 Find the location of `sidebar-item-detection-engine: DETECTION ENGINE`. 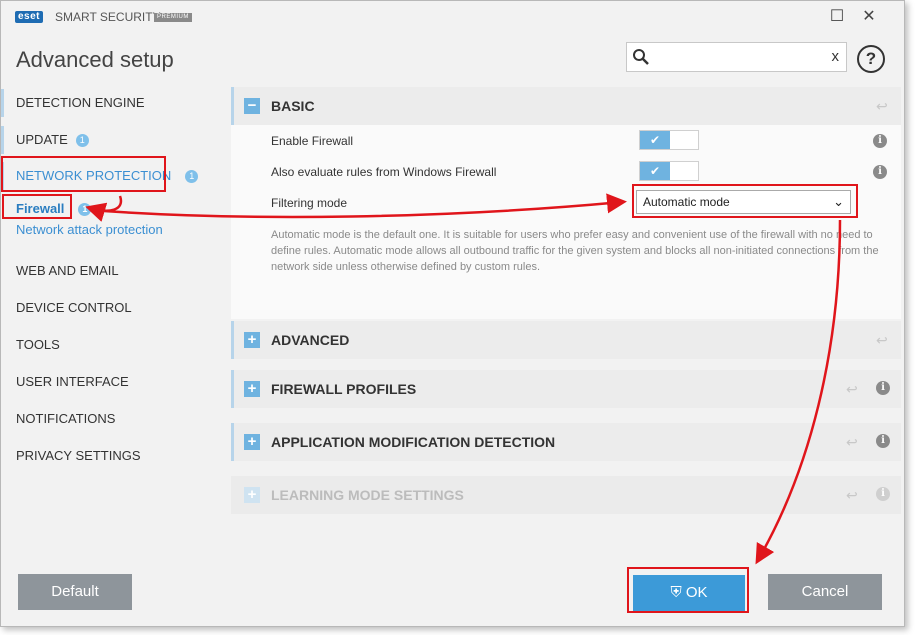

sidebar-item-detection-engine: DETECTION ENGINE is located at coordinates (113, 103).